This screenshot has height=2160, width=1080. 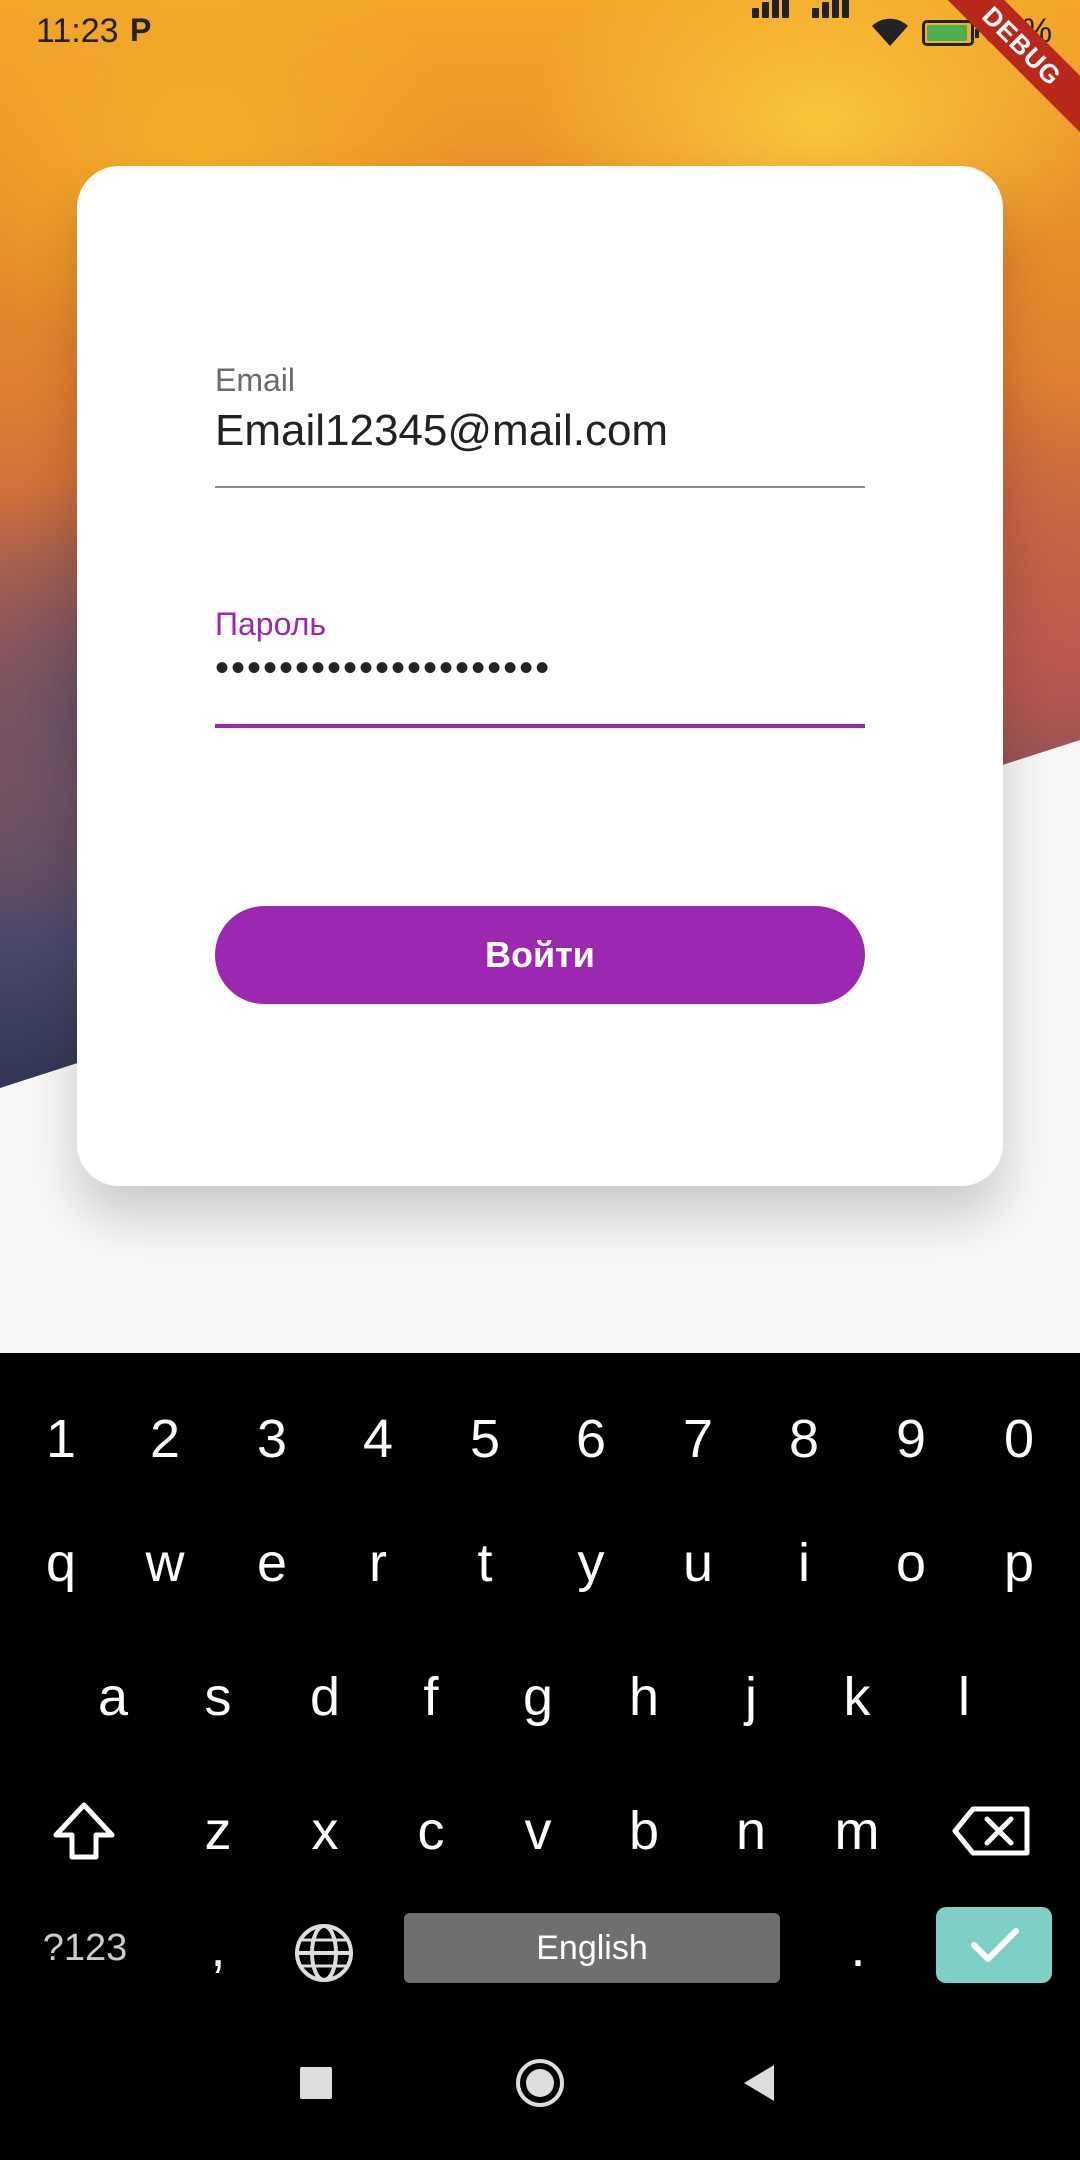 I want to click on status-bar: 11:23 P 95% DEBUG, so click(x=540, y=72).